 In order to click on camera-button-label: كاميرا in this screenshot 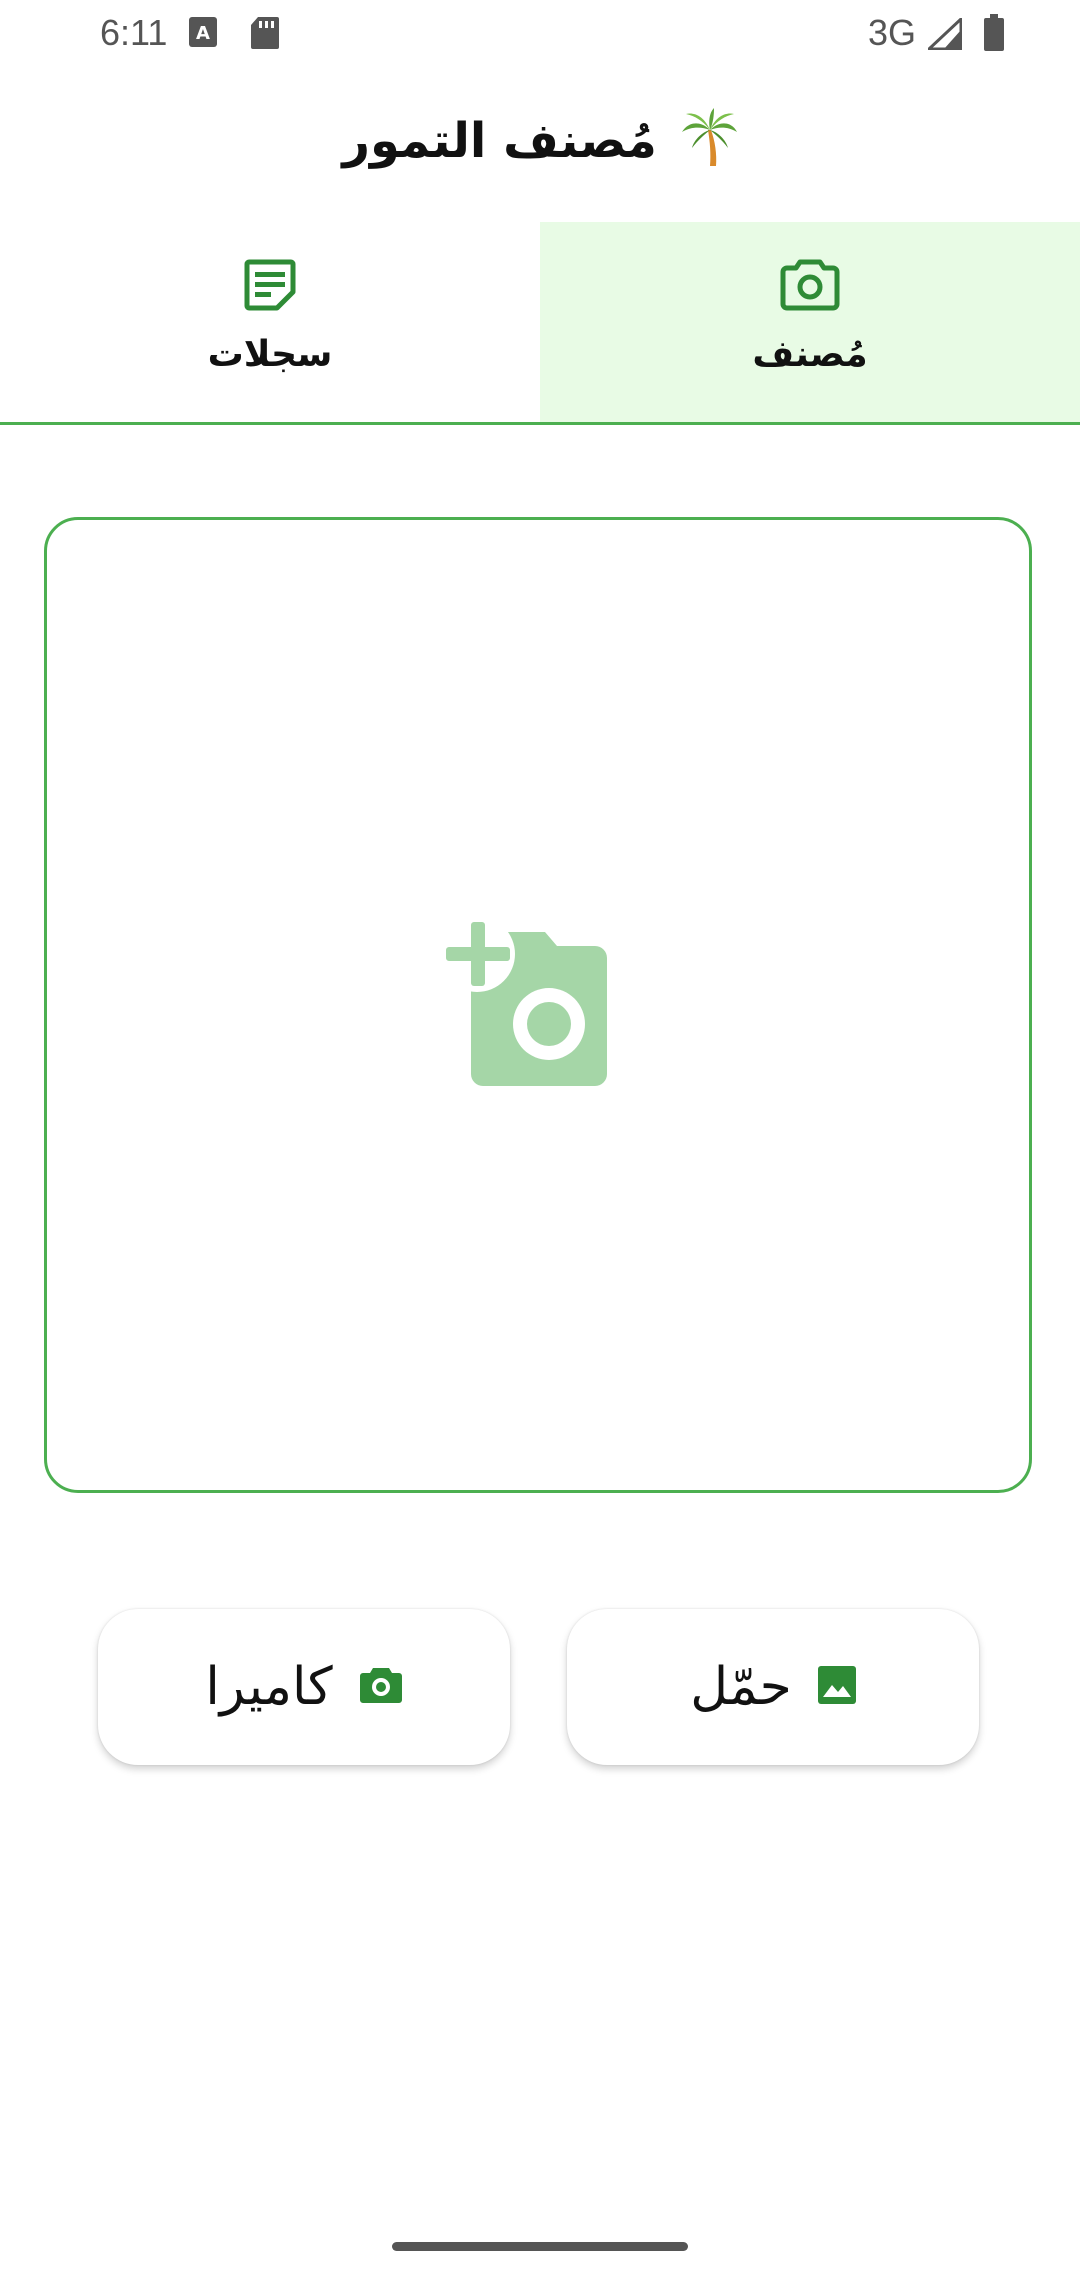, I will do `click(269, 1687)`.